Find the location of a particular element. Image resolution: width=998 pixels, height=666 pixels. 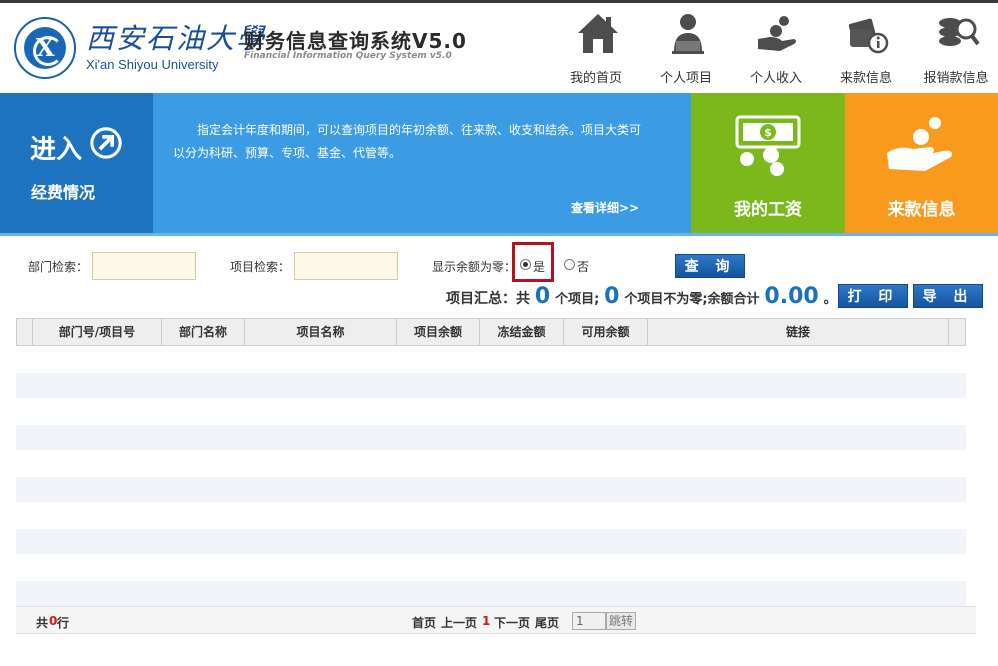

table-header: 部门号/项目号 部门名称 项目名称 项目余额 冻结金额 可用余额 链接 is located at coordinates (491, 332).